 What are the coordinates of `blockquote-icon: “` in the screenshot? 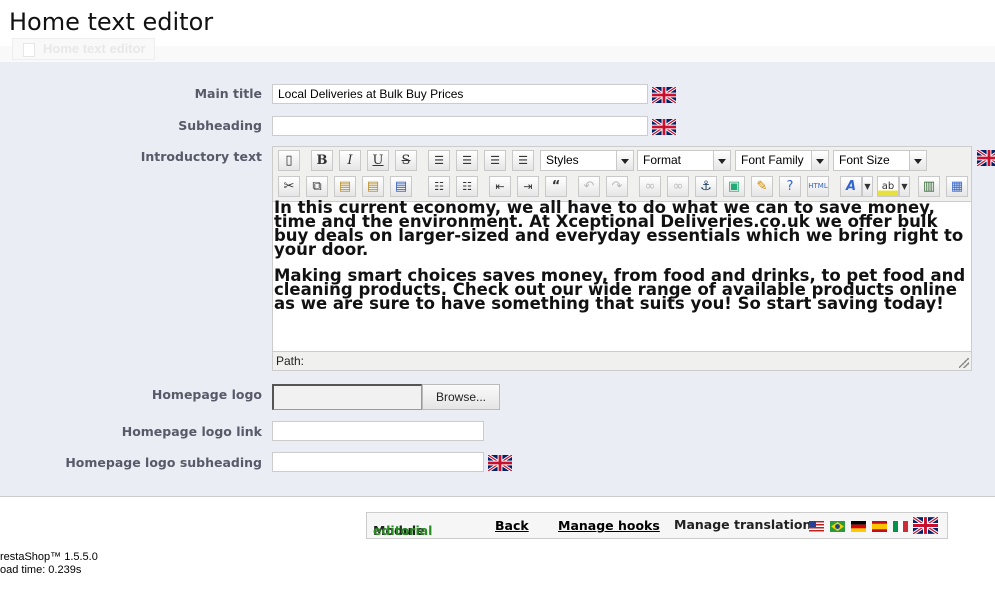 It's located at (556, 186).